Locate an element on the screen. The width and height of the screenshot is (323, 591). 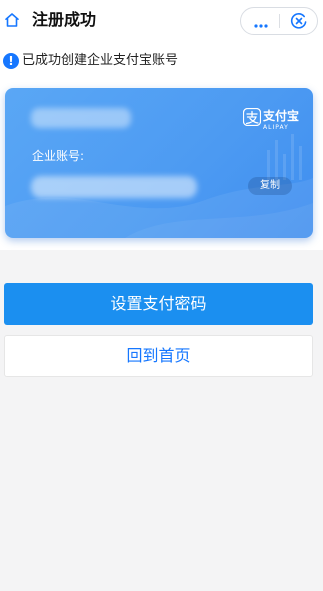
info-icon: ! is located at coordinates (11, 61).